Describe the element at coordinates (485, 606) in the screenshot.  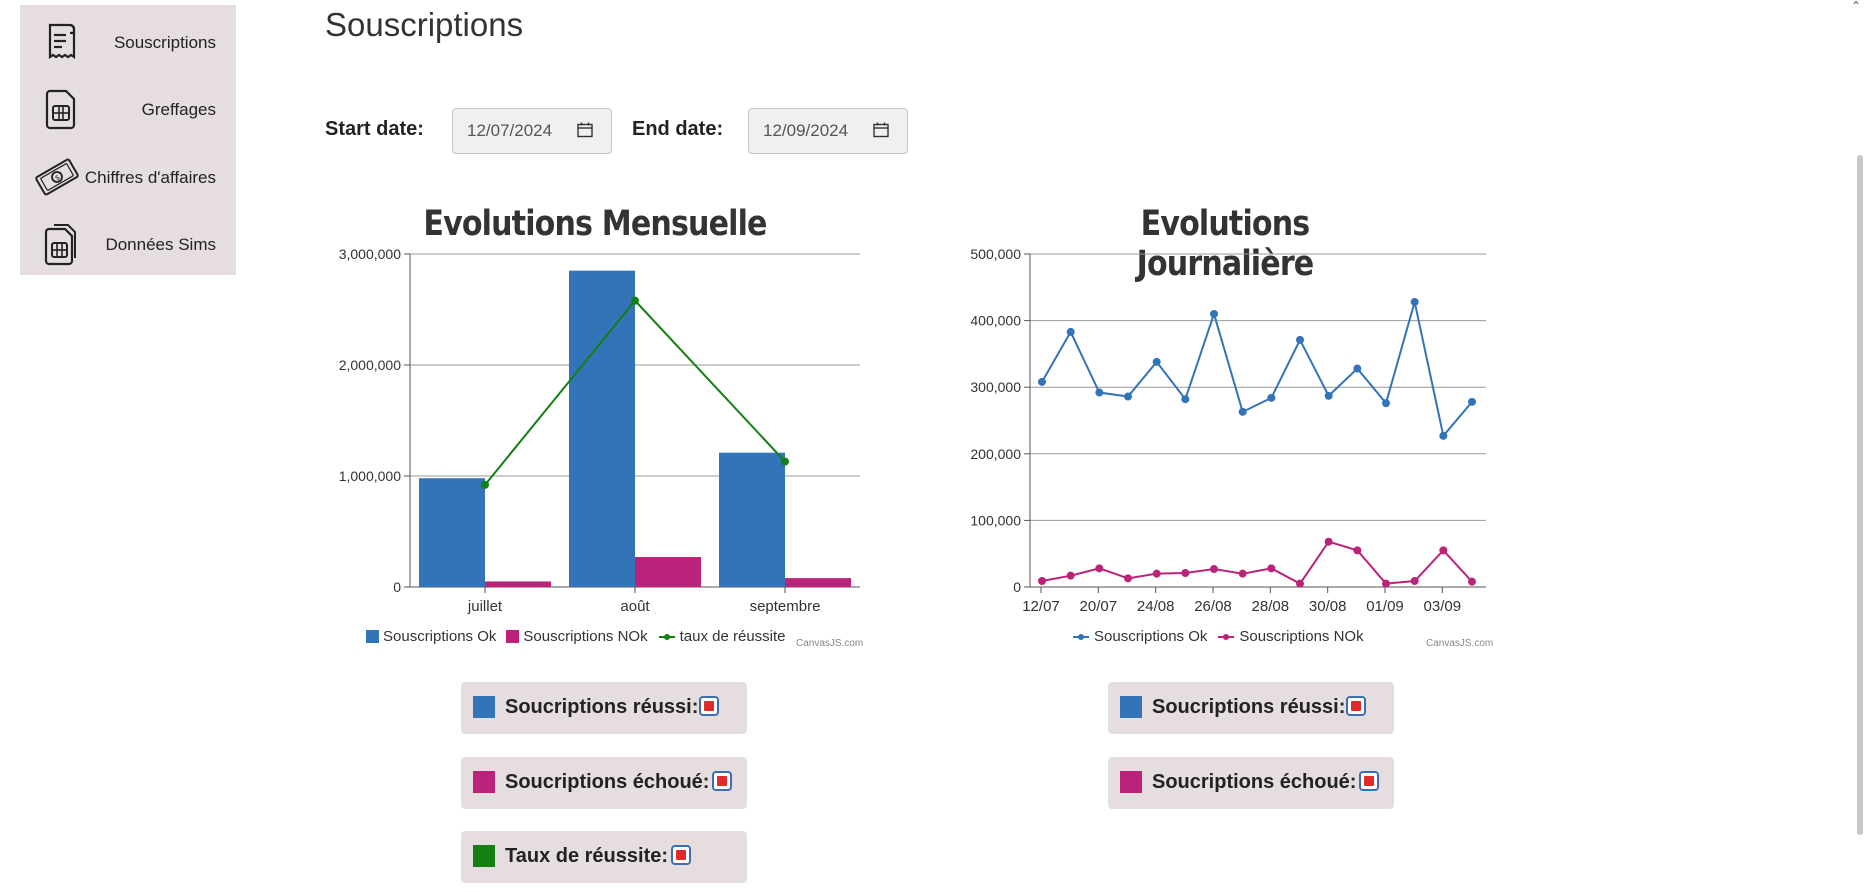
I see `x-tick-label: juillet` at that location.